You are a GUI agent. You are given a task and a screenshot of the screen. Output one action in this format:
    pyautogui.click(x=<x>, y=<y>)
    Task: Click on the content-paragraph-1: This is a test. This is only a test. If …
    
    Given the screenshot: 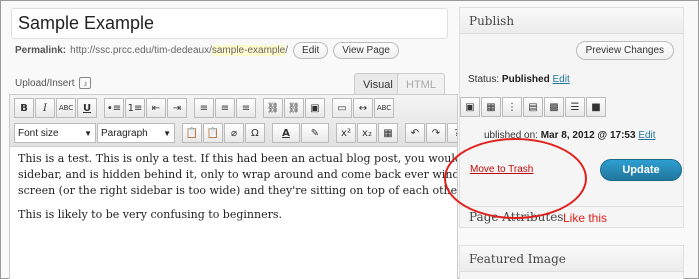 What is the action you would take?
    pyautogui.click(x=238, y=174)
    